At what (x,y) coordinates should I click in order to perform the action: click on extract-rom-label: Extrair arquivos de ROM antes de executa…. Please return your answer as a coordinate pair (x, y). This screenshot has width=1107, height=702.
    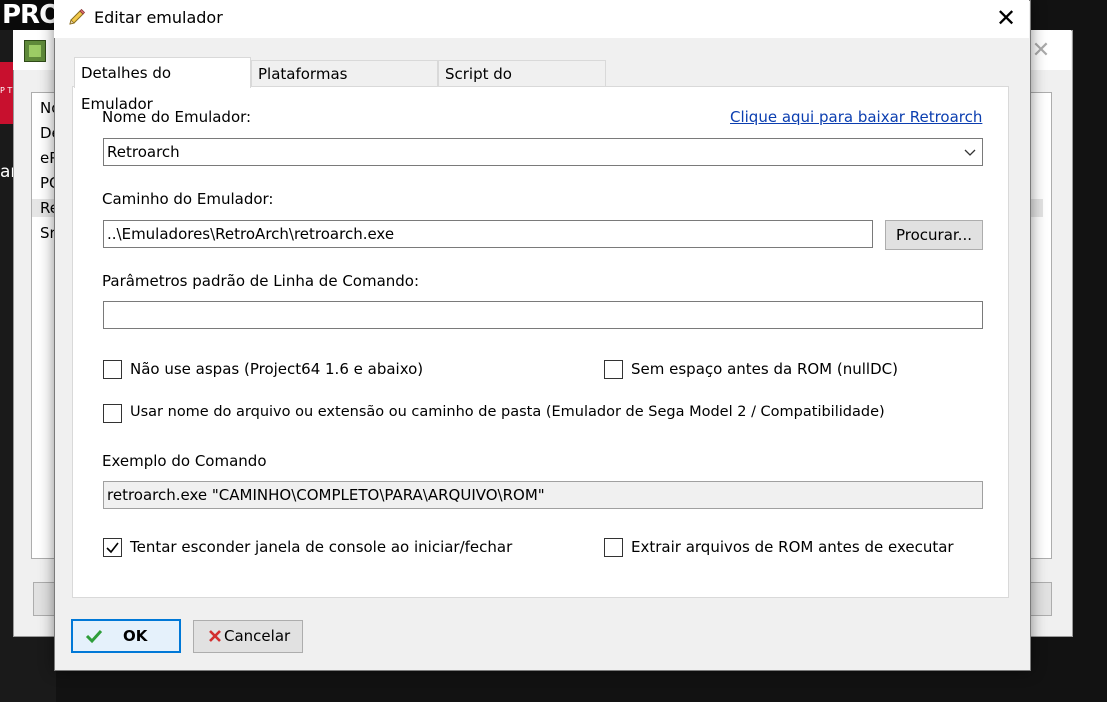
    Looking at the image, I should click on (792, 547).